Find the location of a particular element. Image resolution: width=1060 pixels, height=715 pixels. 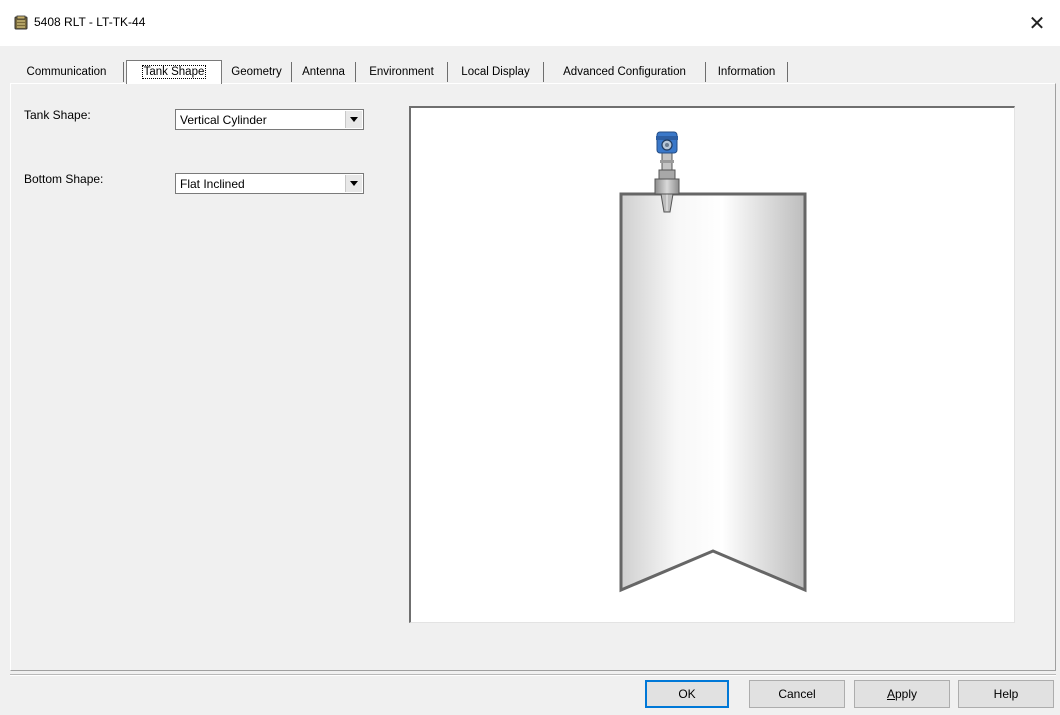

window-title: 5408 RLT - LT-TK-44 is located at coordinates (90, 22).